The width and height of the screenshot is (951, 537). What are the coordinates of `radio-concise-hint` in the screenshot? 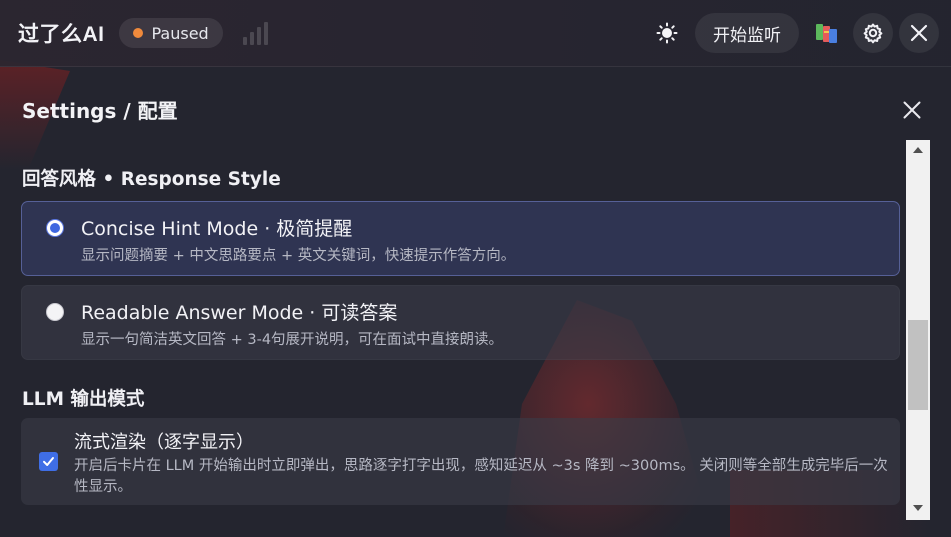 It's located at (55, 228).